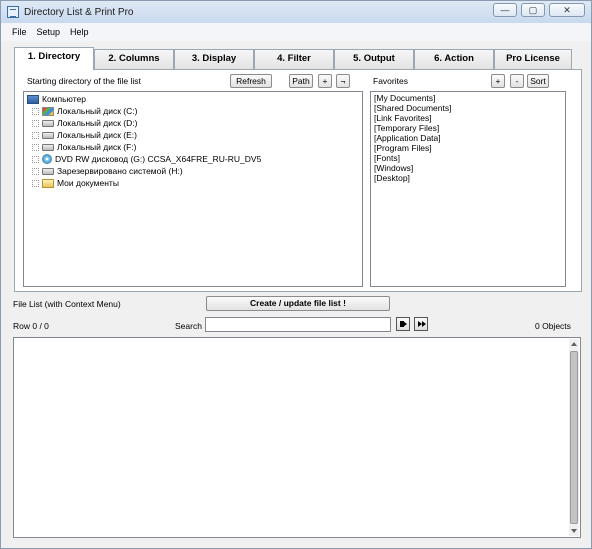 The width and height of the screenshot is (592, 549). Describe the element at coordinates (49, 32) in the screenshot. I see `menu-setup: Setup` at that location.